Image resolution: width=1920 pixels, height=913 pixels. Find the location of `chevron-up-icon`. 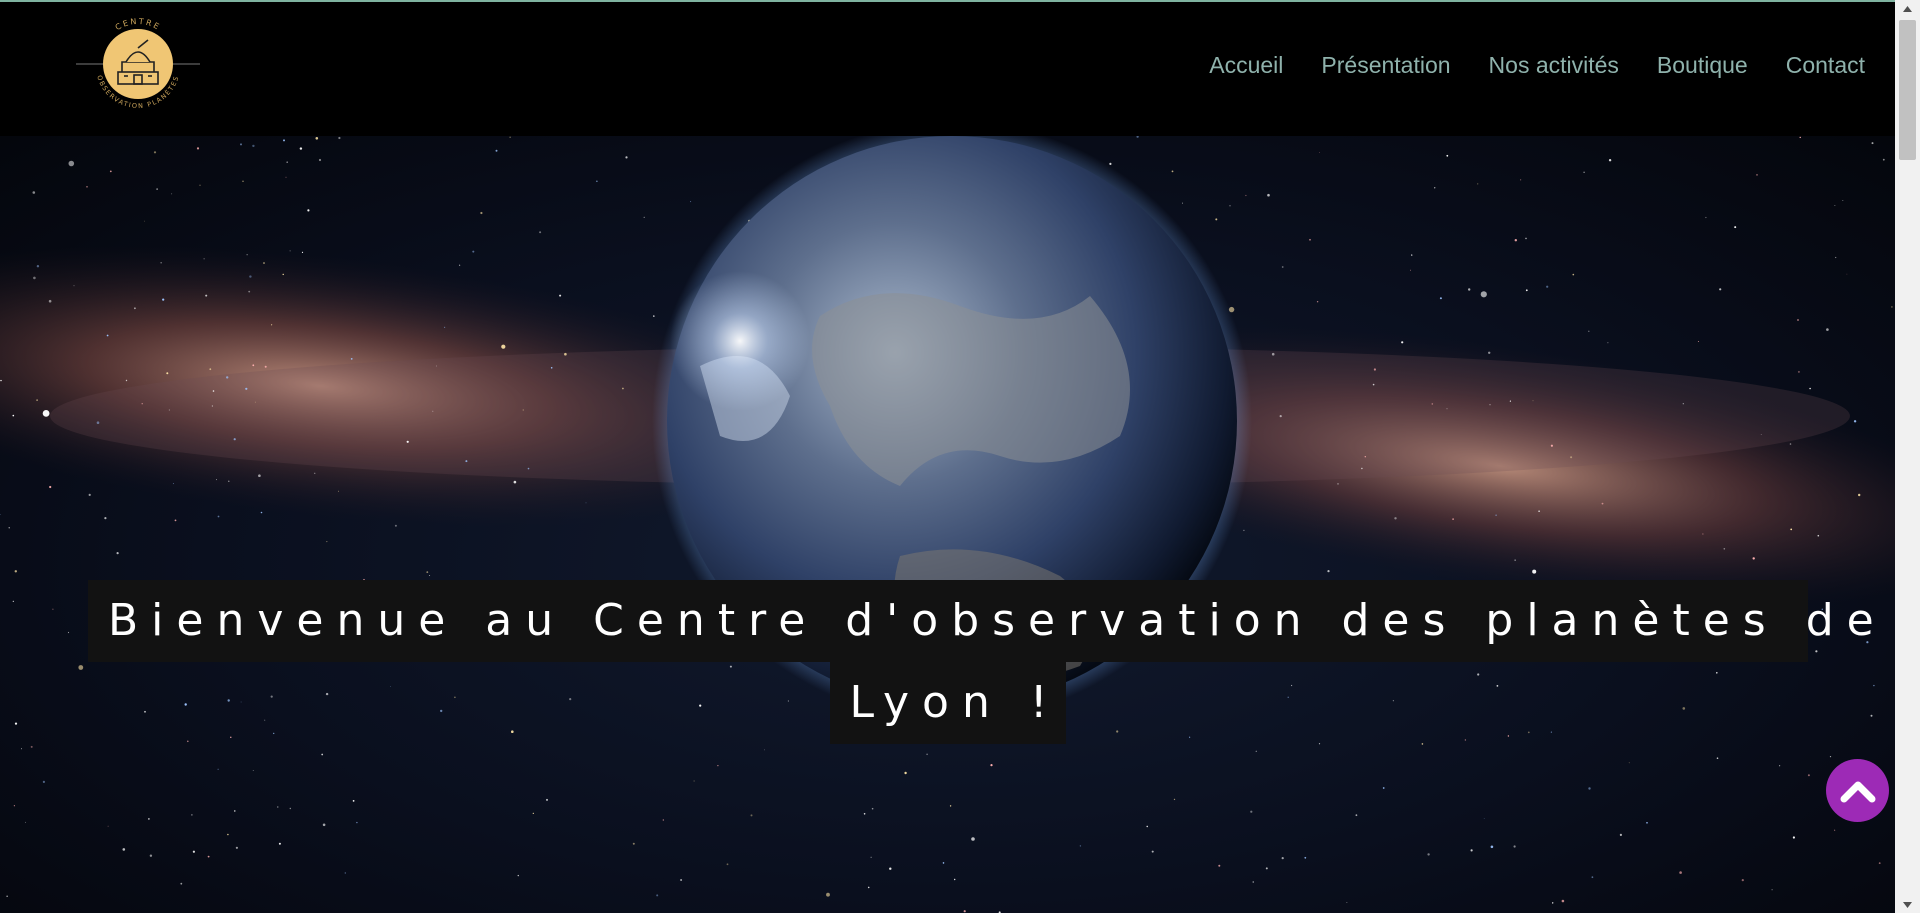

chevron-up-icon is located at coordinates (1857, 791).